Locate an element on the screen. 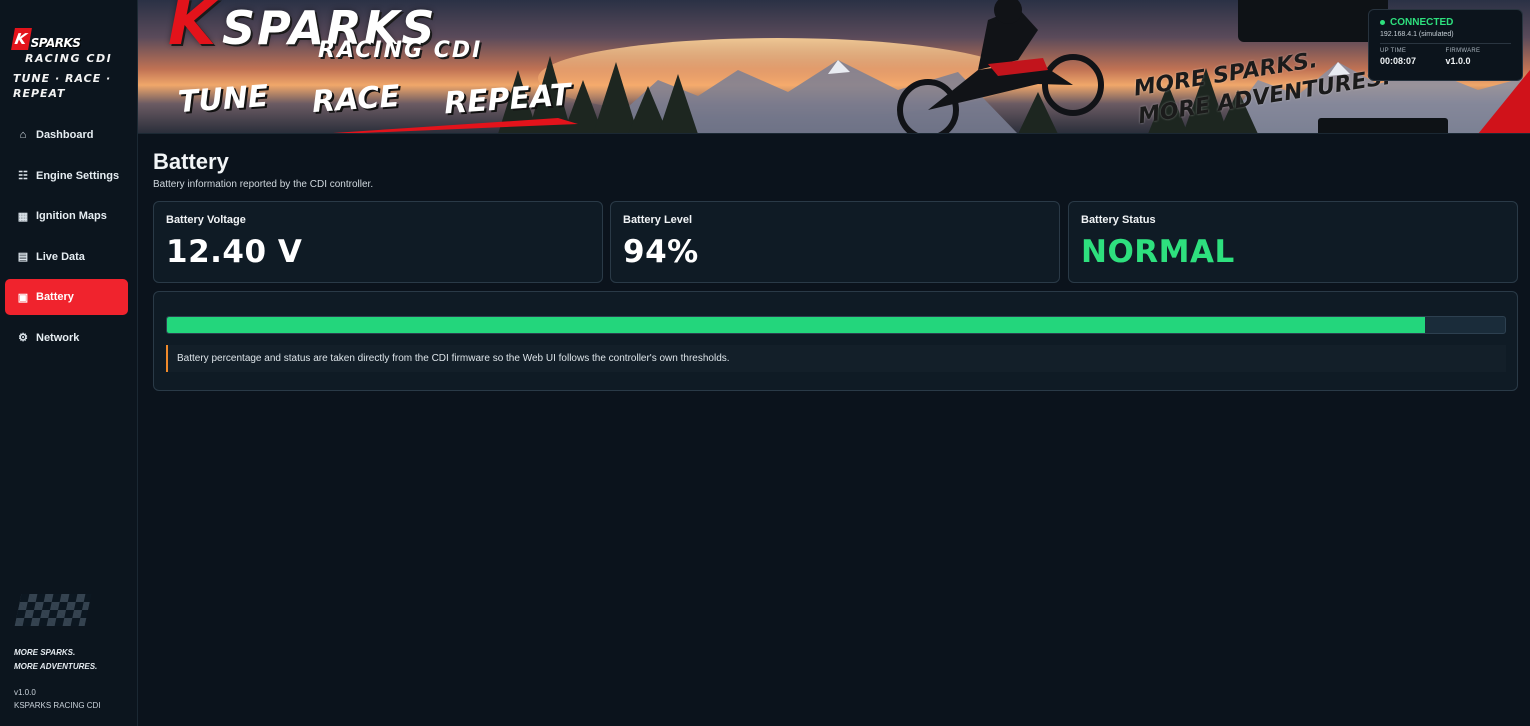 The height and width of the screenshot is (726, 1530). firmware-label: FIRMWARE is located at coordinates (1463, 51).